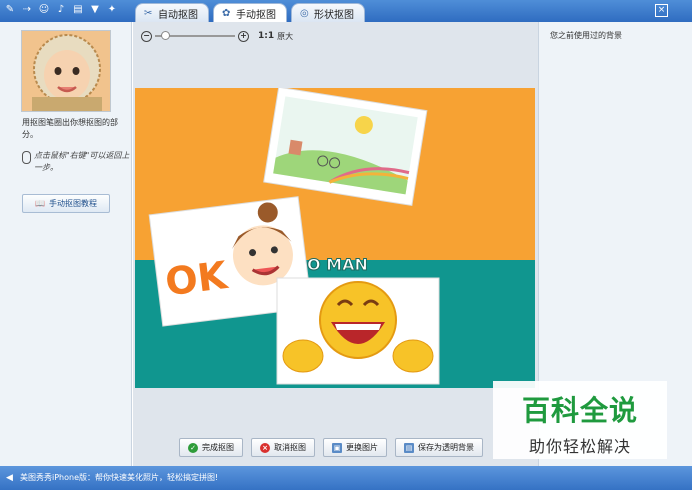 This screenshot has height=490, width=692. I want to click on watermark: 百科全说 助你轻松解决, so click(580, 420).